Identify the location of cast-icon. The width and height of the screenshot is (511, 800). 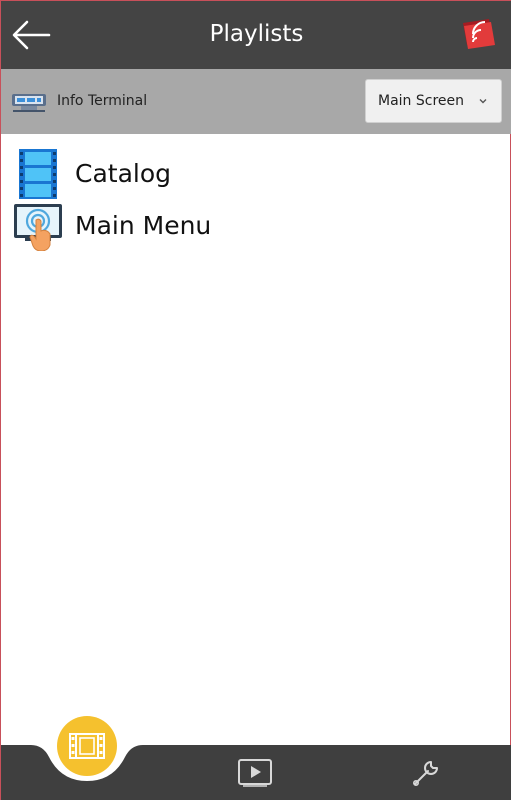
(479, 34).